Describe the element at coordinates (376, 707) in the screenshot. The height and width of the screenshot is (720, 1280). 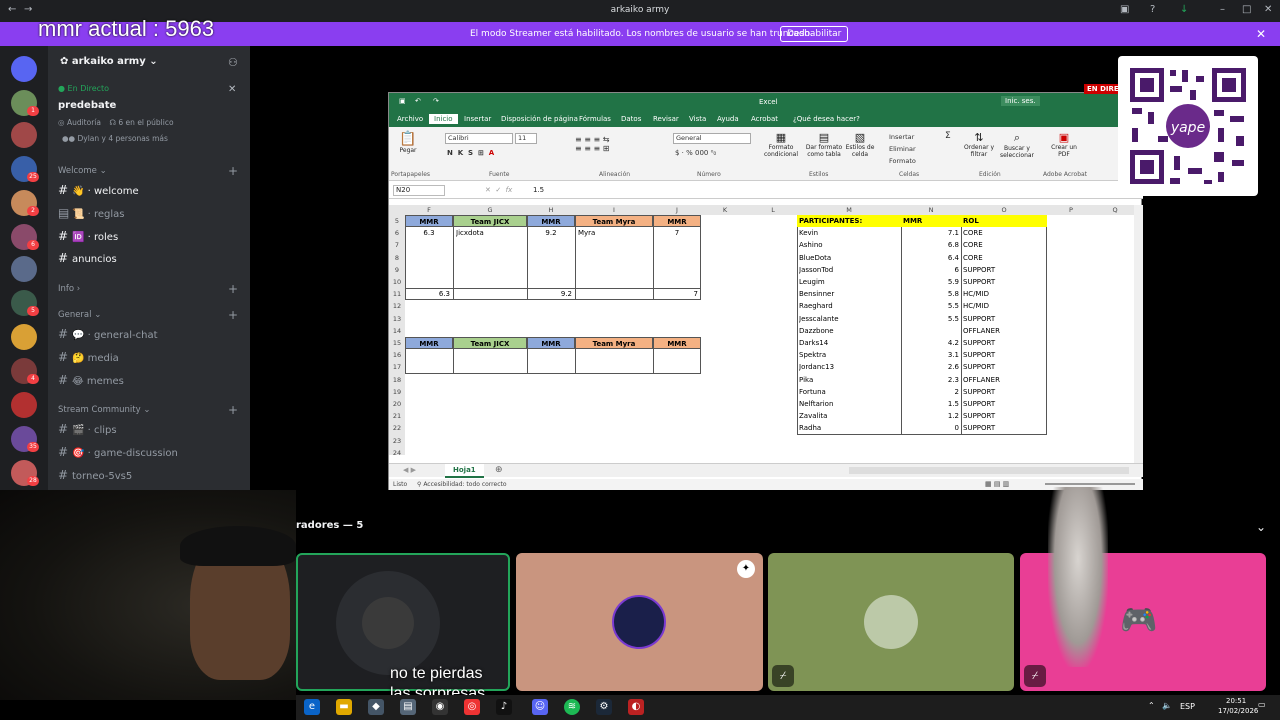
I see `app-icon: ◆` at that location.